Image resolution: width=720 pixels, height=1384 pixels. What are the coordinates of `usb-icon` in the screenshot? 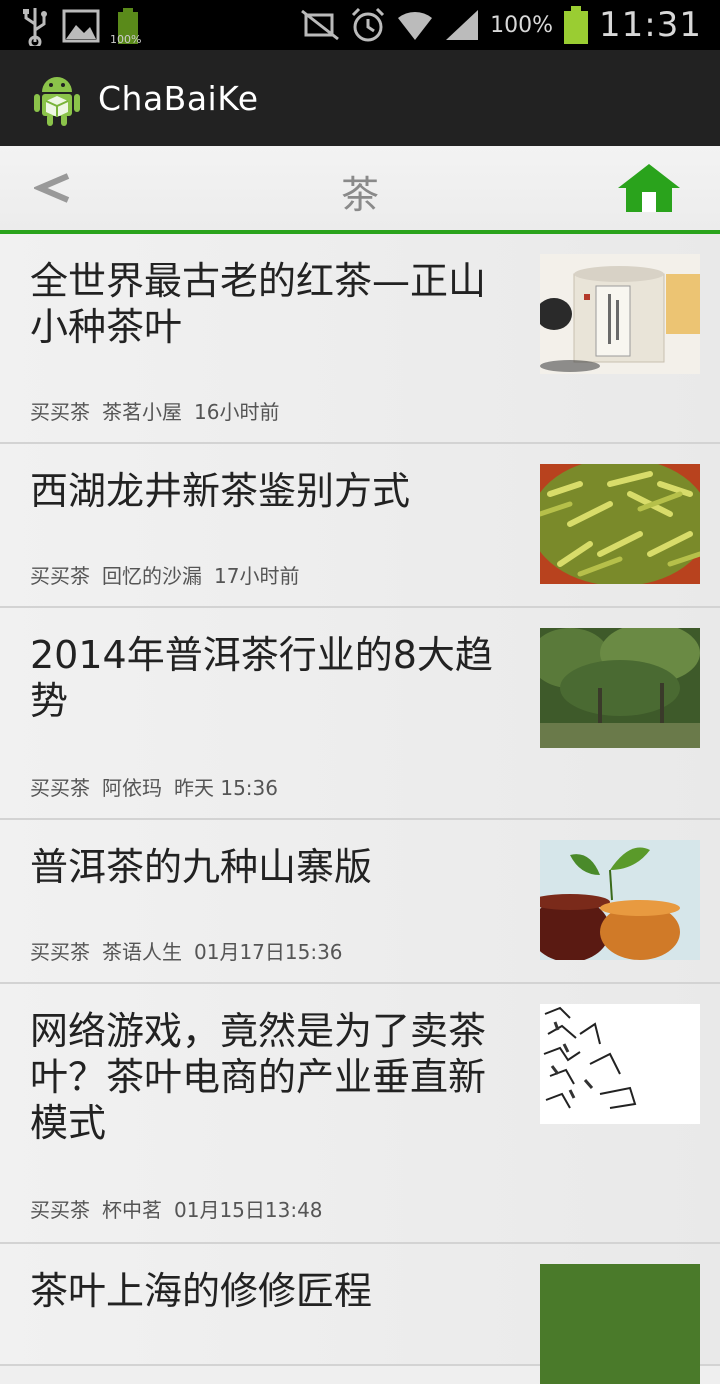 It's located at (35, 26).